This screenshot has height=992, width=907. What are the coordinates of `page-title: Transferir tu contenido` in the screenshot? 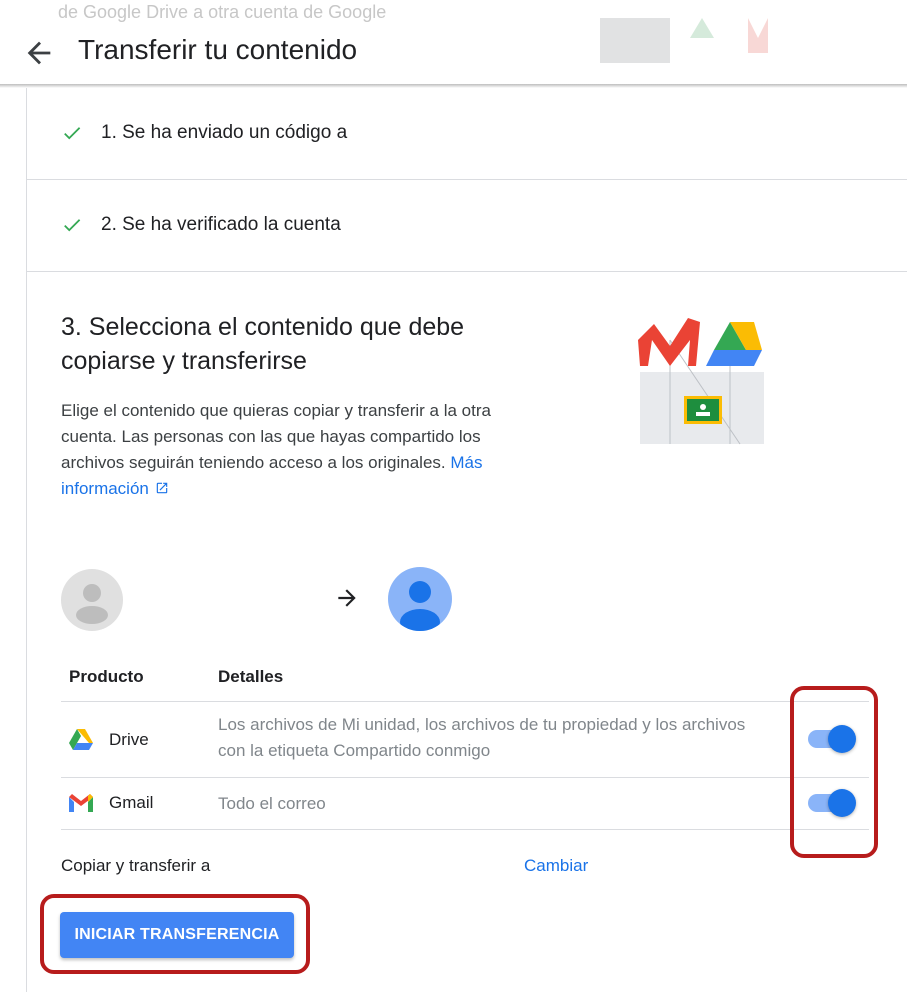 It's located at (218, 49).